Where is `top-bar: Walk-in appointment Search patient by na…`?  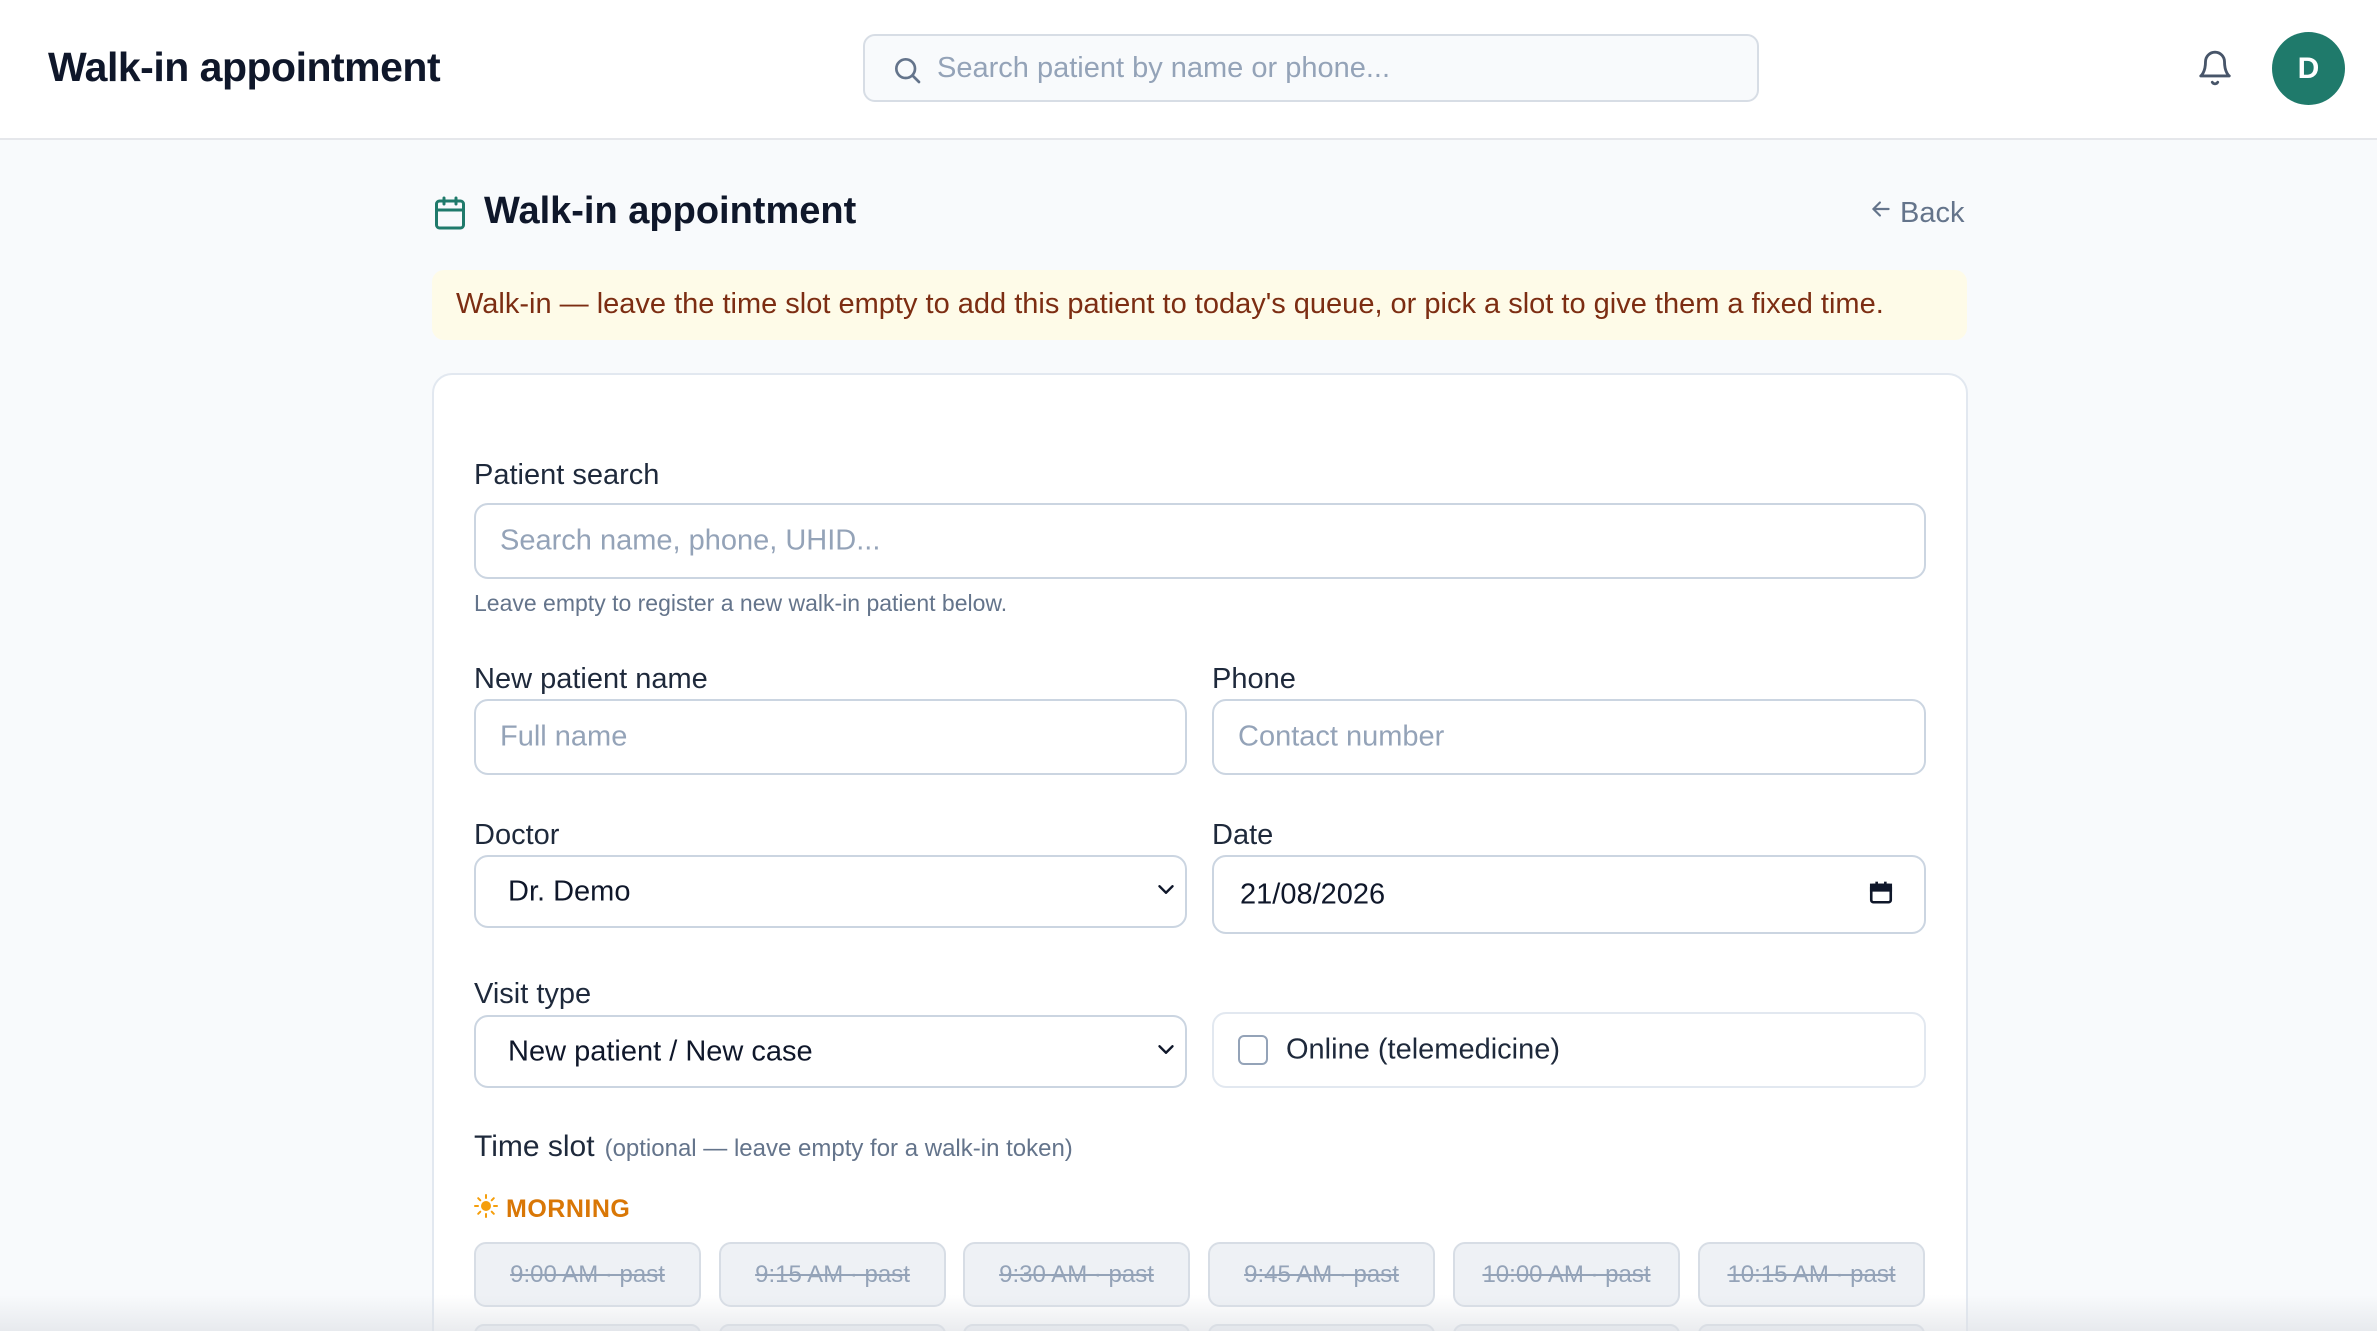
top-bar: Walk-in appointment Search patient by na… is located at coordinates (1188, 70).